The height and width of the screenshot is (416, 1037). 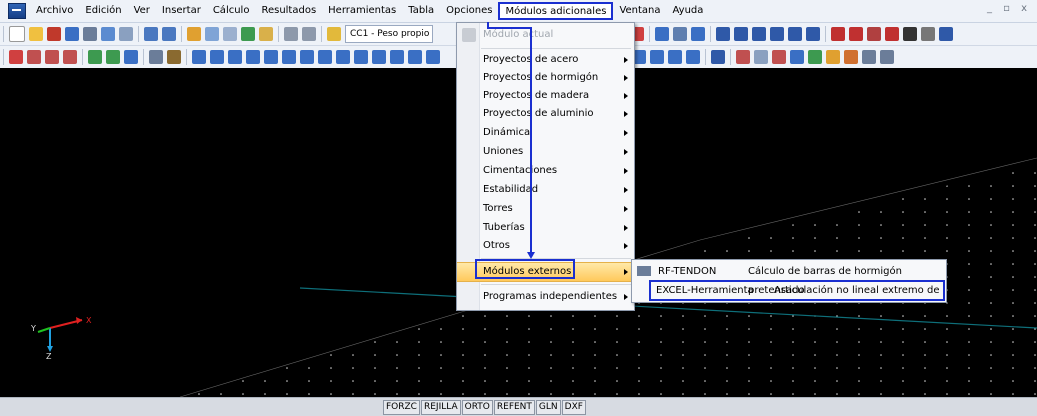 I want to click on status-btn-orto: ORTO, so click(x=477, y=407).